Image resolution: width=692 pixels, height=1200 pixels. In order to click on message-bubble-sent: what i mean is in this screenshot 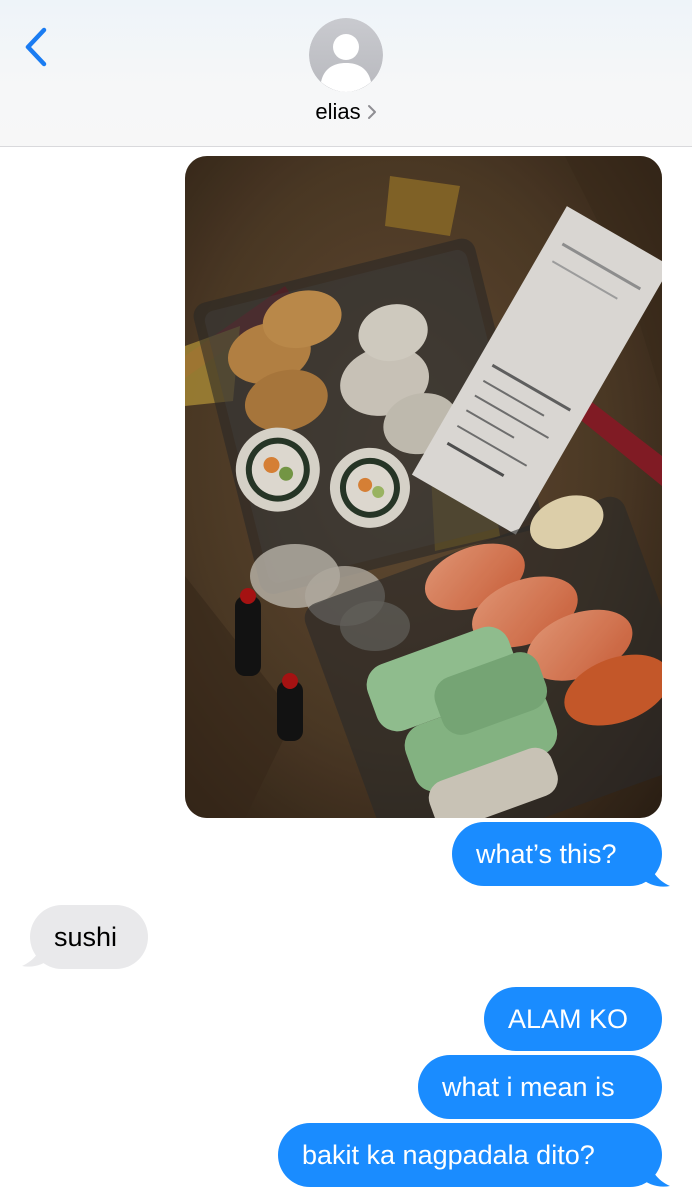, I will do `click(540, 1087)`.